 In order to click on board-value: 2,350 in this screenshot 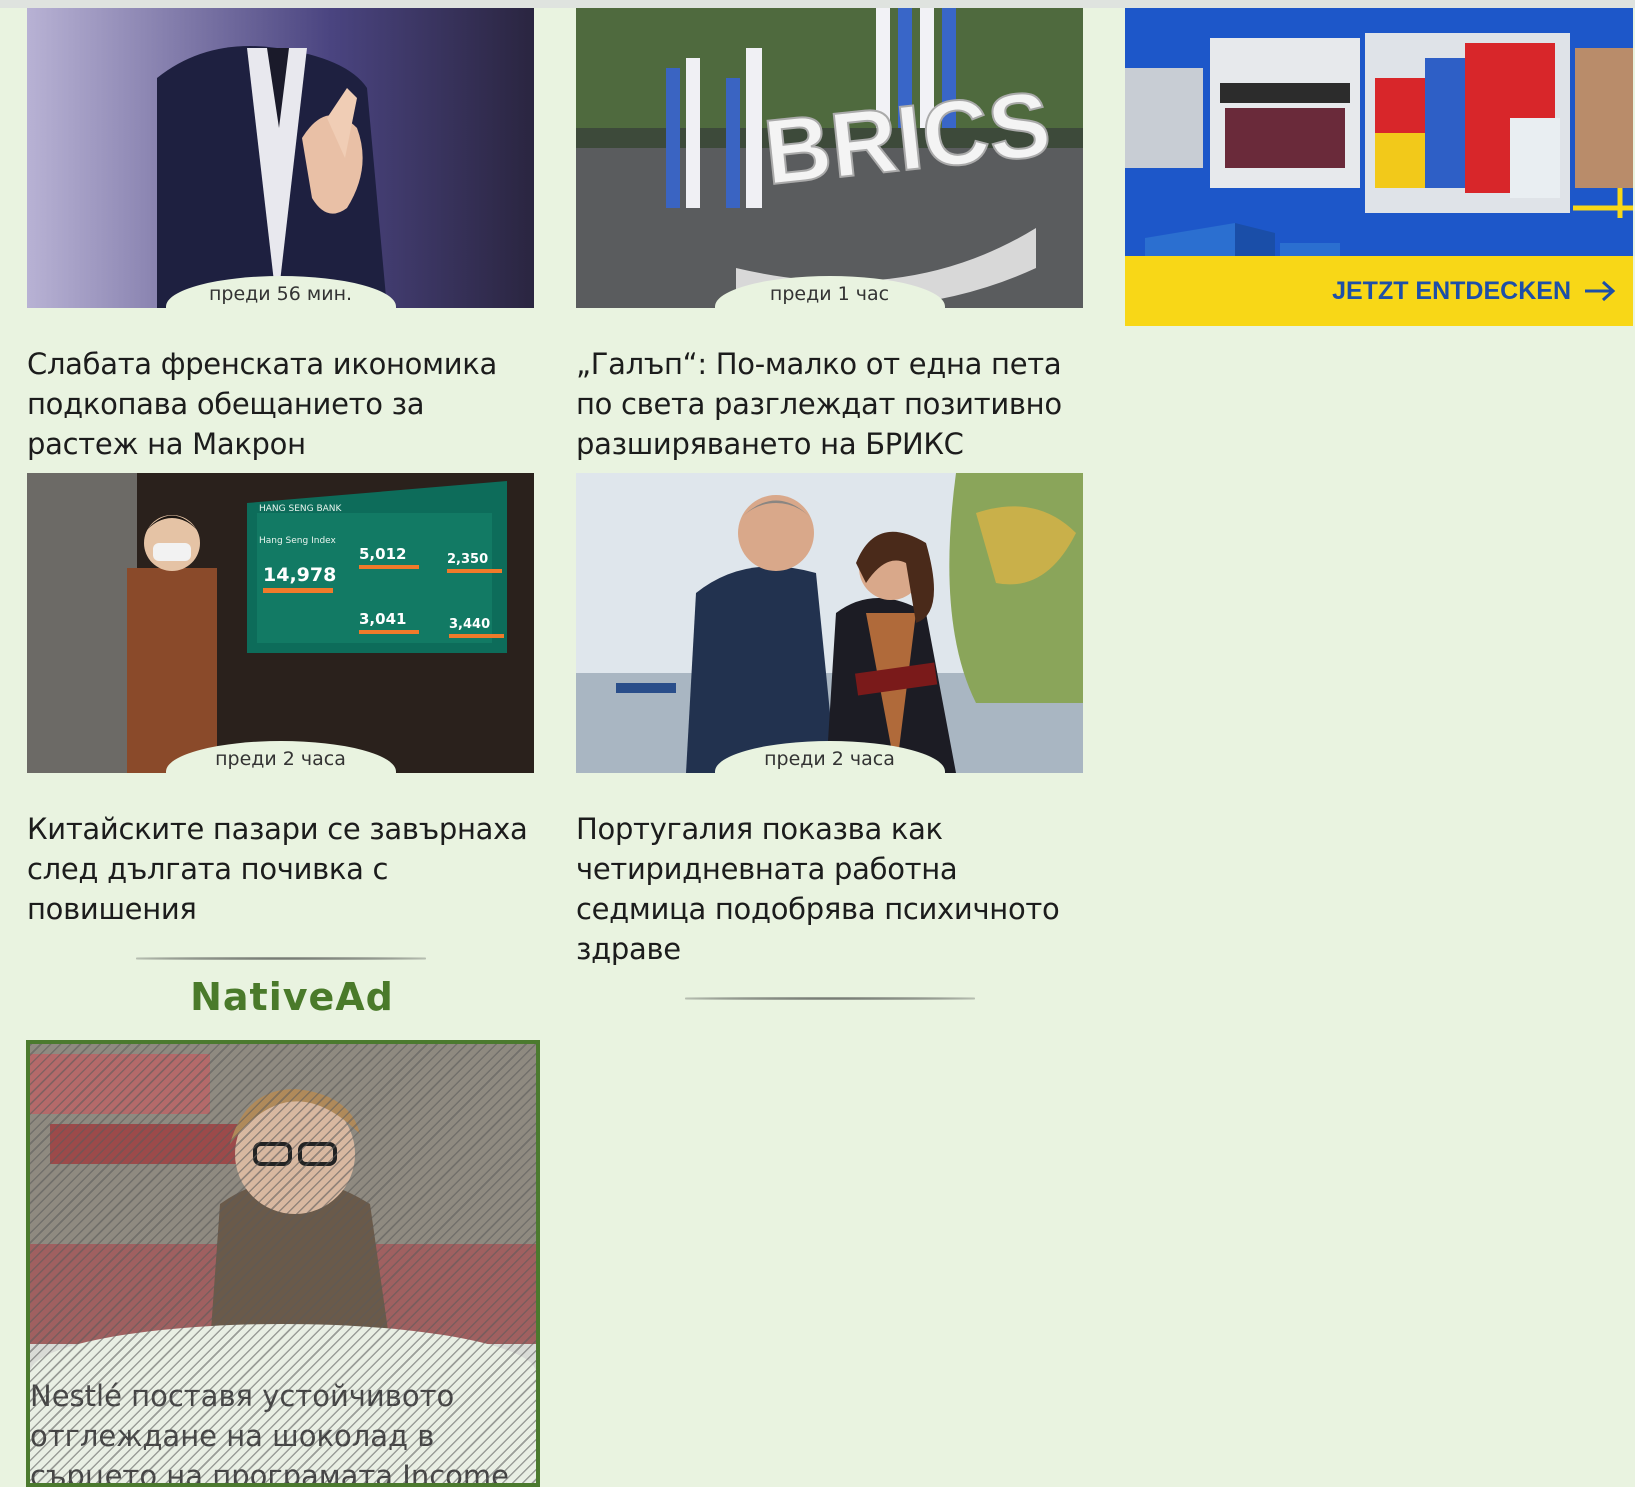, I will do `click(467, 559)`.